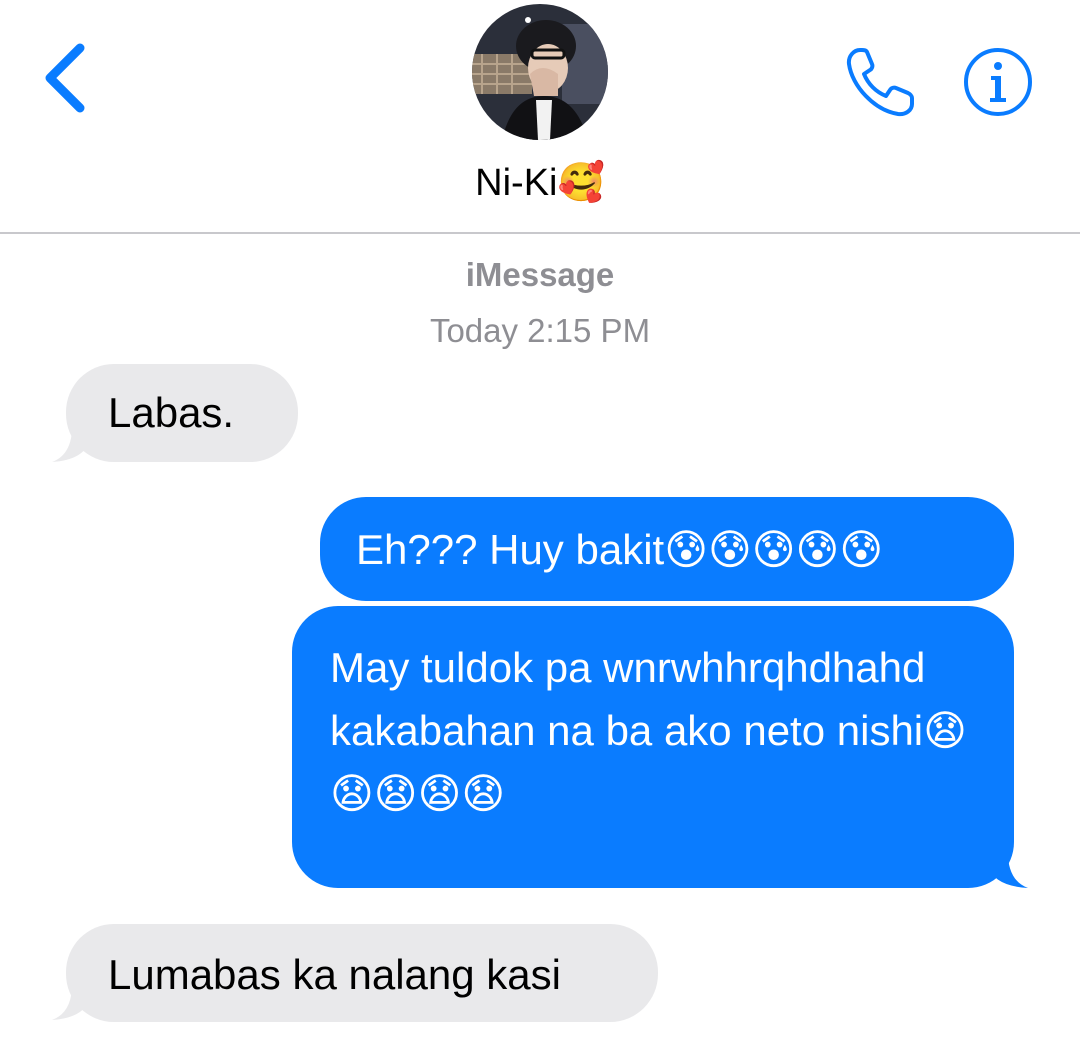  Describe the element at coordinates (540, 330) in the screenshot. I see `thread-timestamp: Today 2:15 PM` at that location.